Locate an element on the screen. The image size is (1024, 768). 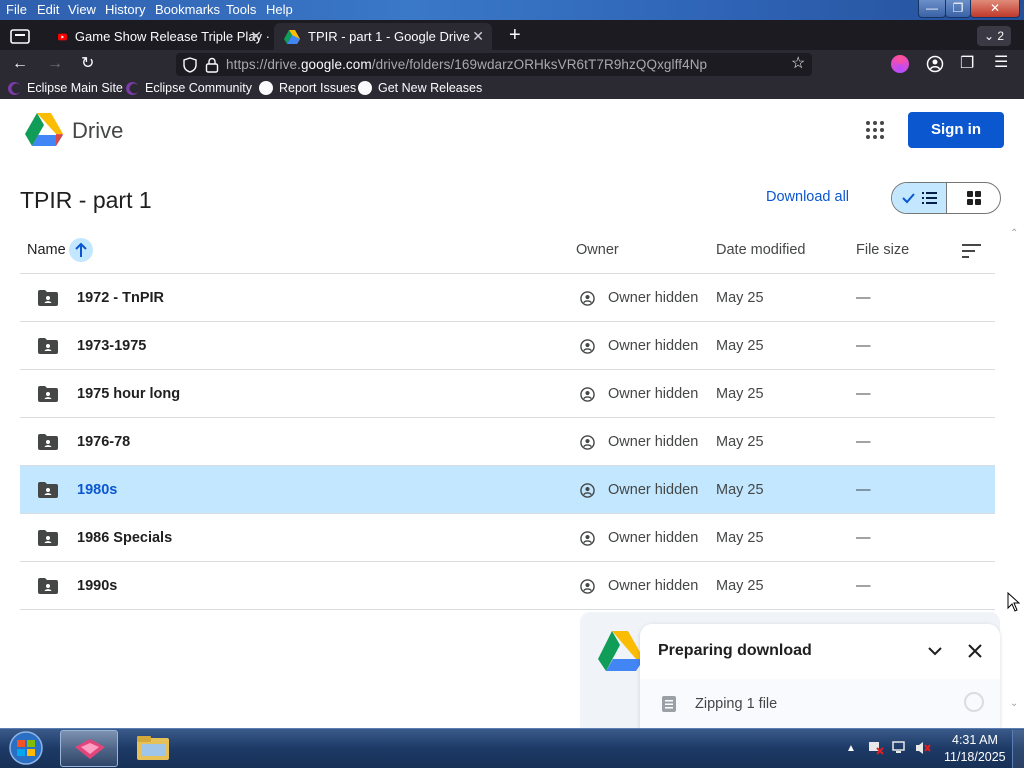
forward-arrow-icon: → is located at coordinates (55, 64).